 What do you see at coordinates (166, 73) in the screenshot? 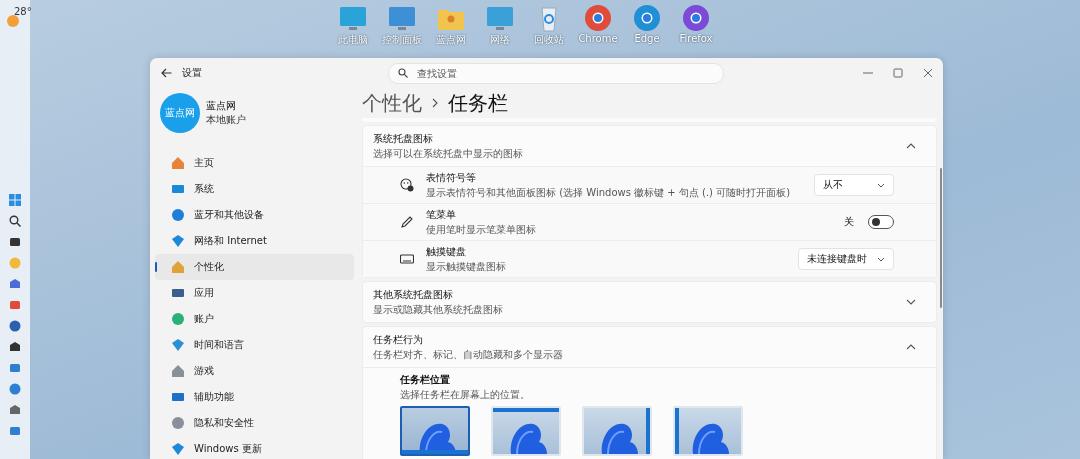
I see `back-arrow-icon` at bounding box center [166, 73].